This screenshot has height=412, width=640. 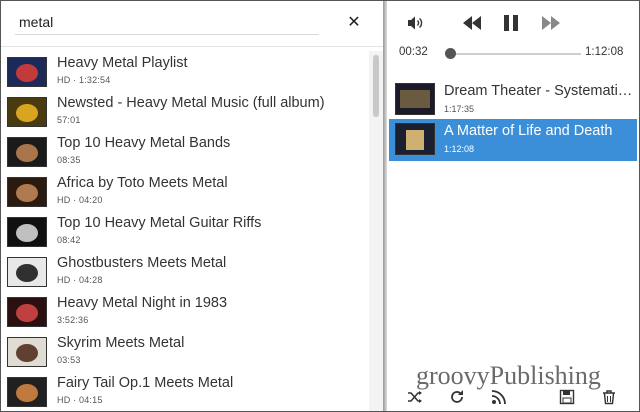 What do you see at coordinates (499, 397) in the screenshot?
I see `rss-icon` at bounding box center [499, 397].